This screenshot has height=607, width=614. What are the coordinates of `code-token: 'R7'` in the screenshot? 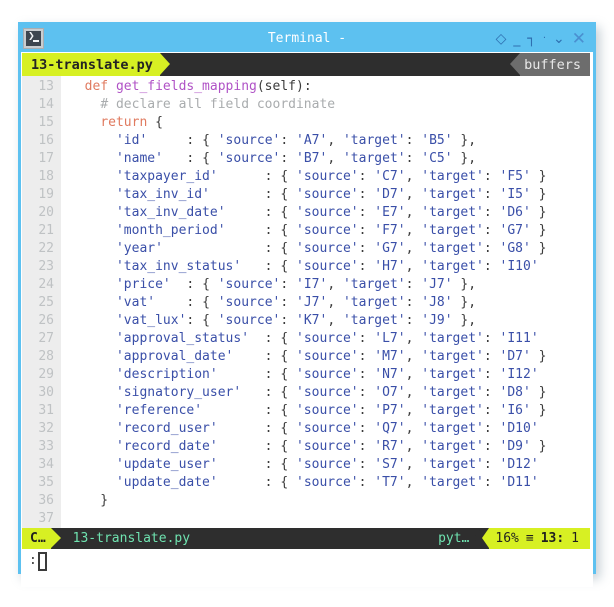 It's located at (390, 446).